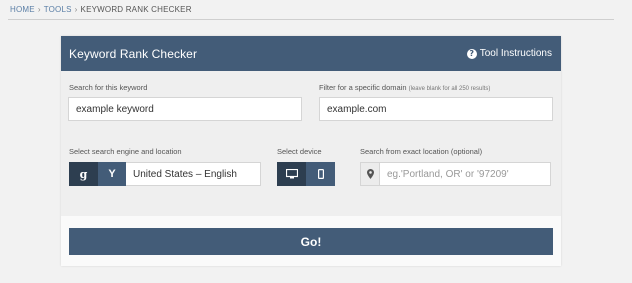  I want to click on breadcrumb: HOME › TOOLS › KEYWORD RANK CHECKER, so click(101, 9).